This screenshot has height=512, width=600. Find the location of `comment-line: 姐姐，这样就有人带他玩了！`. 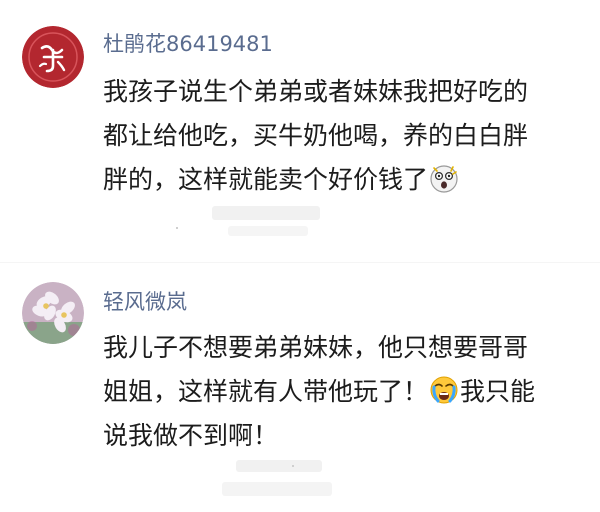

comment-line: 姐姐，这样就有人带他玩了！ is located at coordinates (266, 391).